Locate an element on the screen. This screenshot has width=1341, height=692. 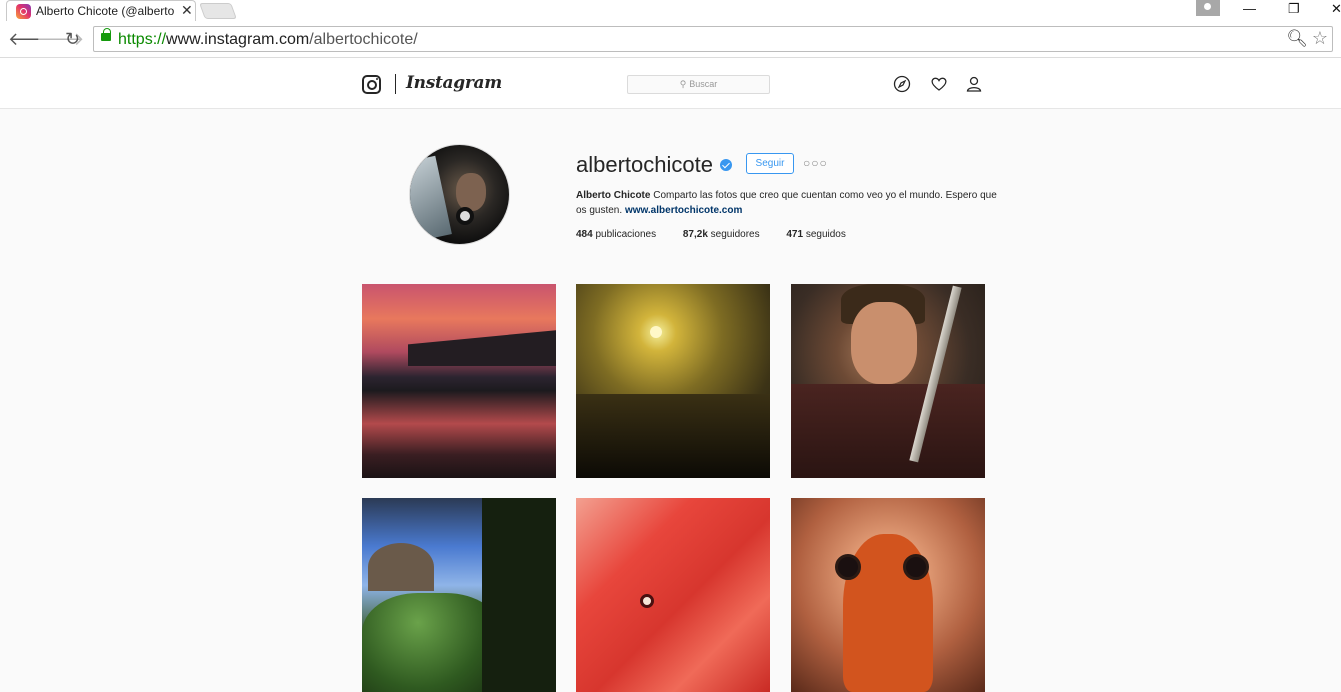
lock-icon is located at coordinates (106, 34).